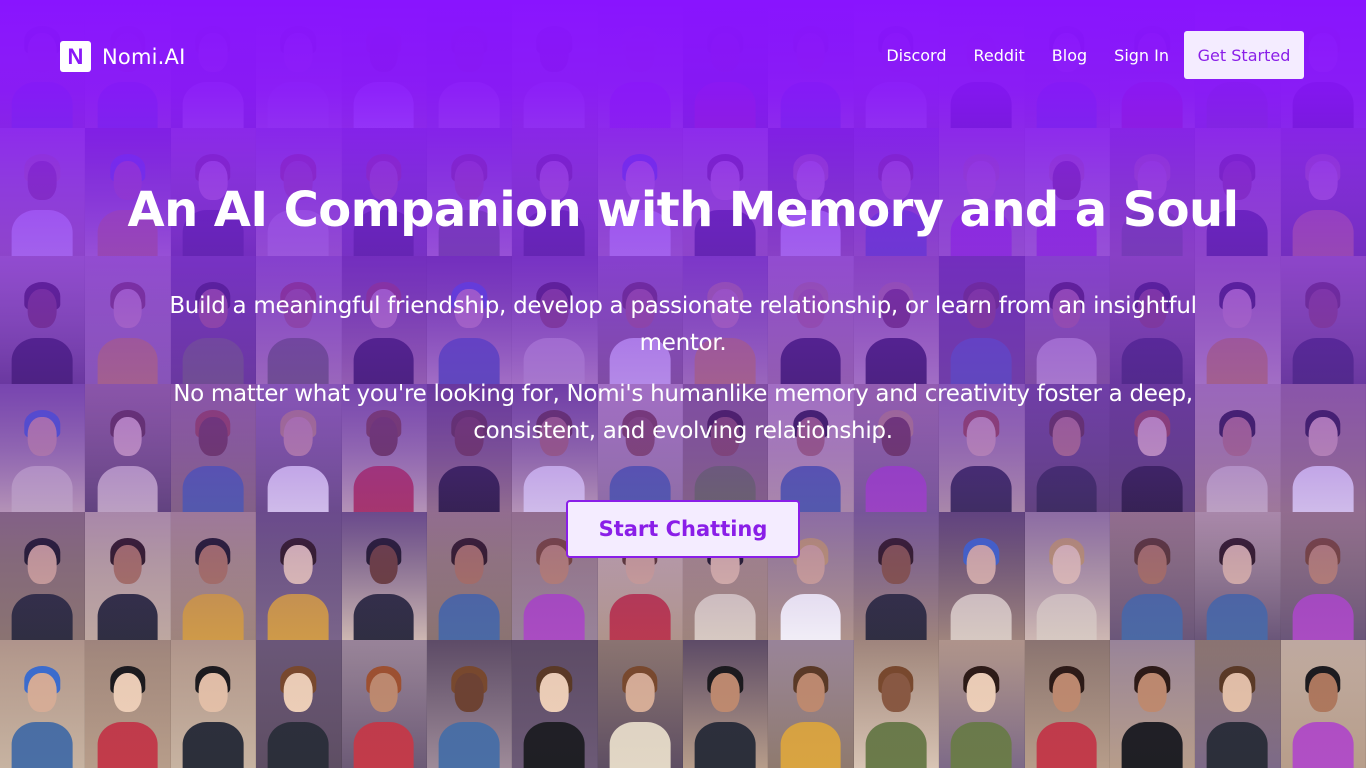 The height and width of the screenshot is (768, 1366). I want to click on start-chatting-button: Start Chatting, so click(683, 529).